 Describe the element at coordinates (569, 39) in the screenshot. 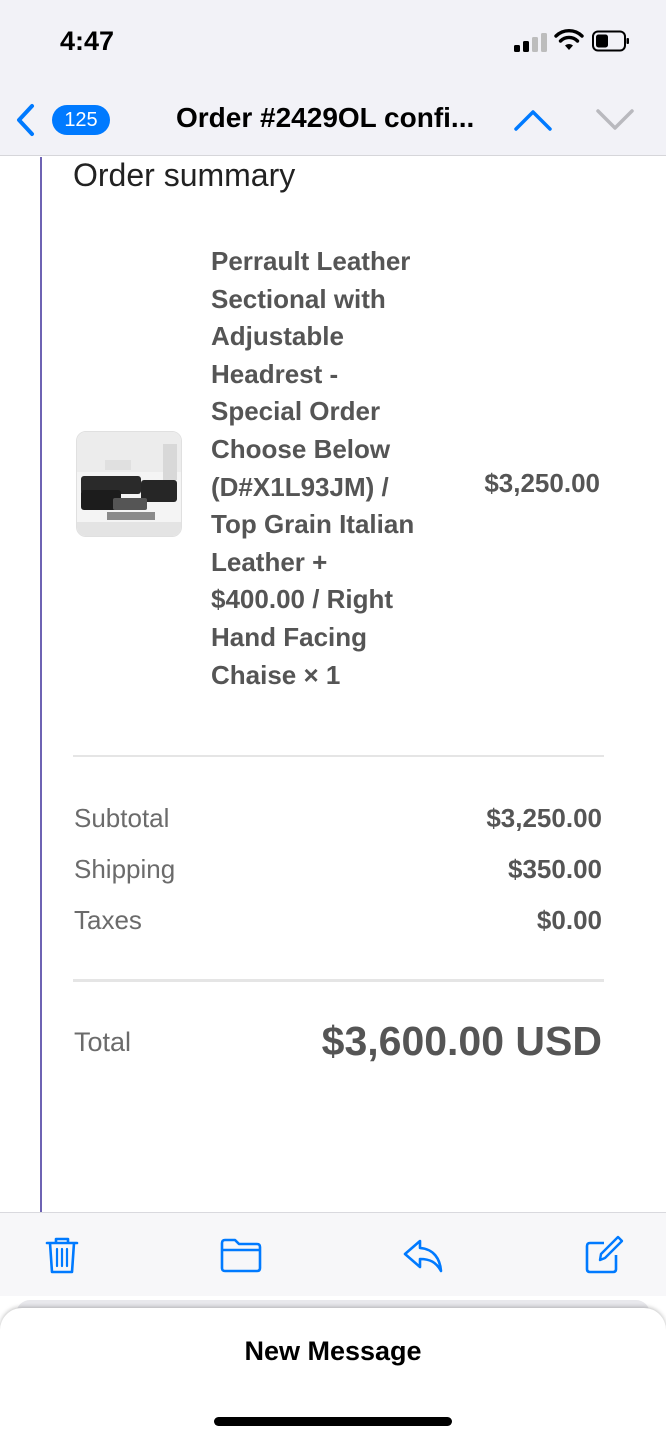

I see `wifi-icon` at that location.